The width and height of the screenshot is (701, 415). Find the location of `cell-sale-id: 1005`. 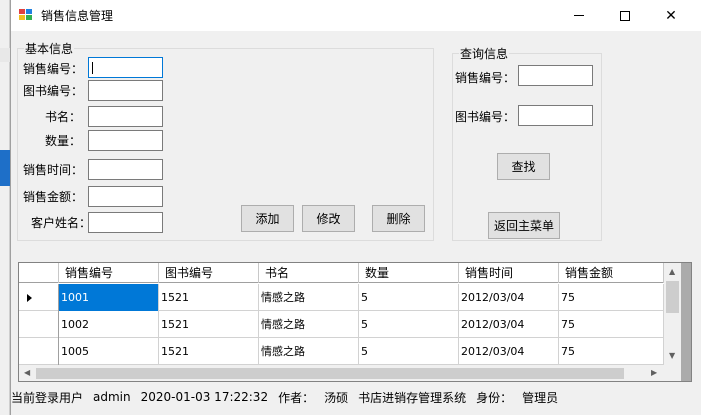

cell-sale-id: 1005 is located at coordinates (109, 351).